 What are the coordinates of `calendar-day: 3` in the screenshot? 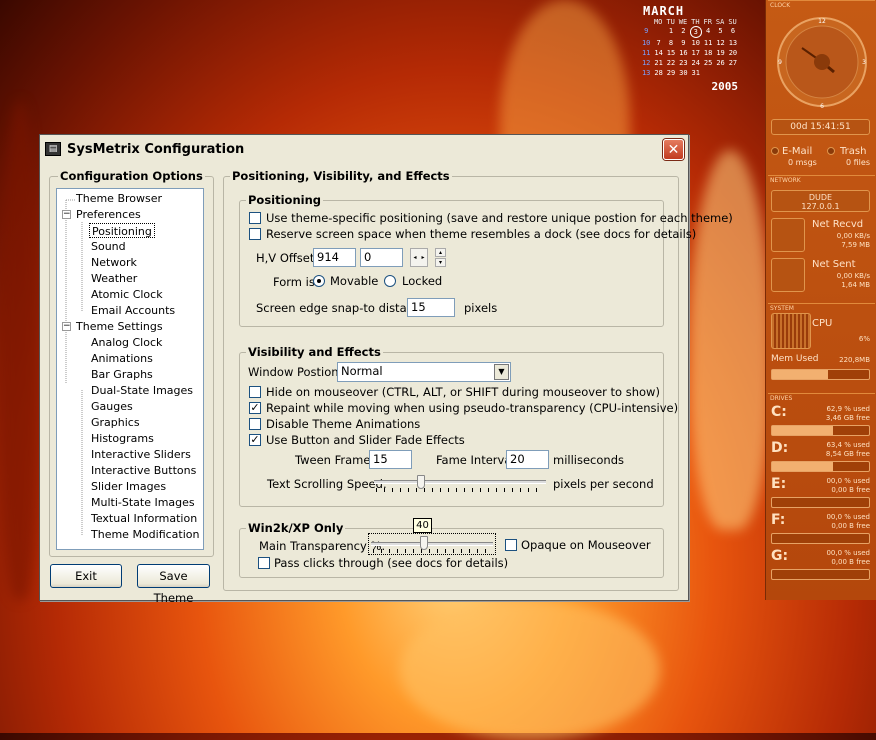 It's located at (695, 32).